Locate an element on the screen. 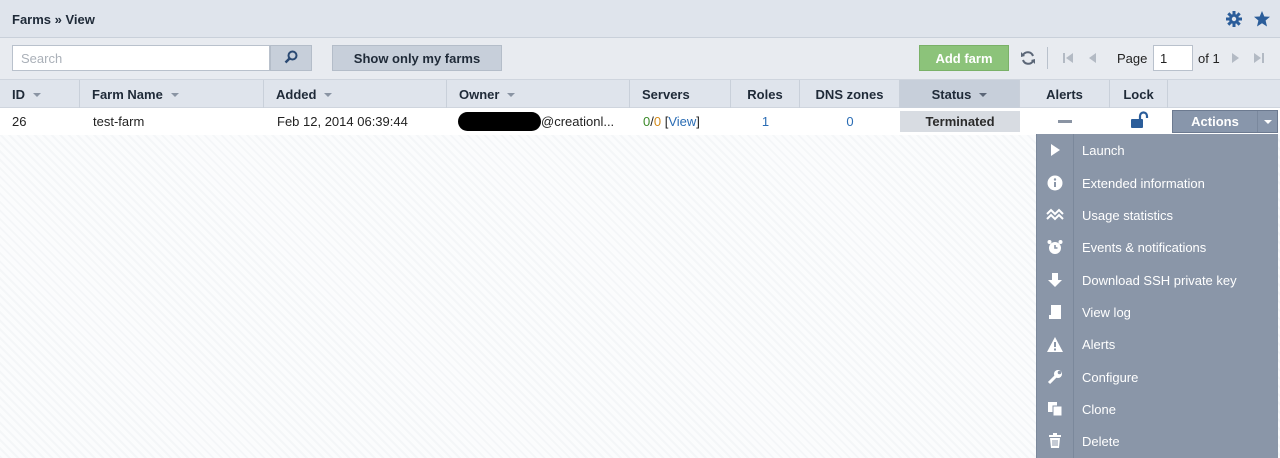 Image resolution: width=1280 pixels, height=458 pixels. copy-icon is located at coordinates (1055, 409).